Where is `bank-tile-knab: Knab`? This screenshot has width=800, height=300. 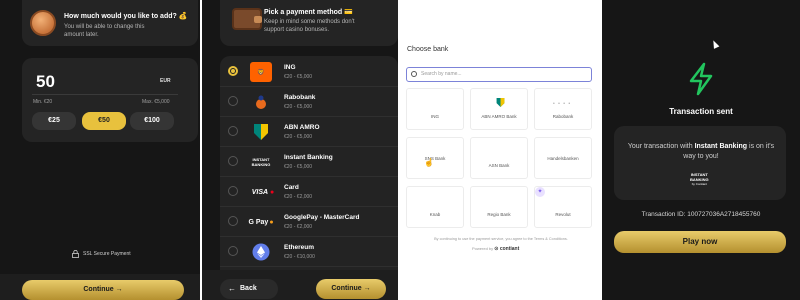
bank-tile-knab: Knab is located at coordinates (435, 207).